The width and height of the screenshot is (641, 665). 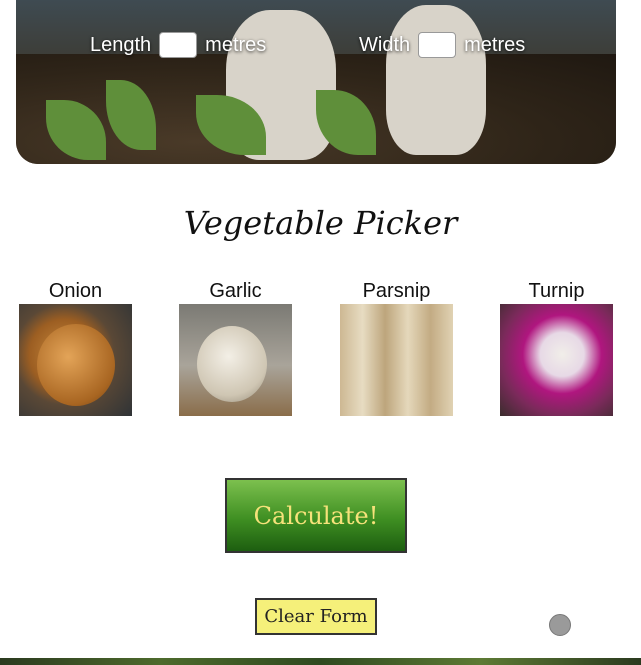 What do you see at coordinates (320, 223) in the screenshot?
I see `page-title: Vegetable Picker` at bounding box center [320, 223].